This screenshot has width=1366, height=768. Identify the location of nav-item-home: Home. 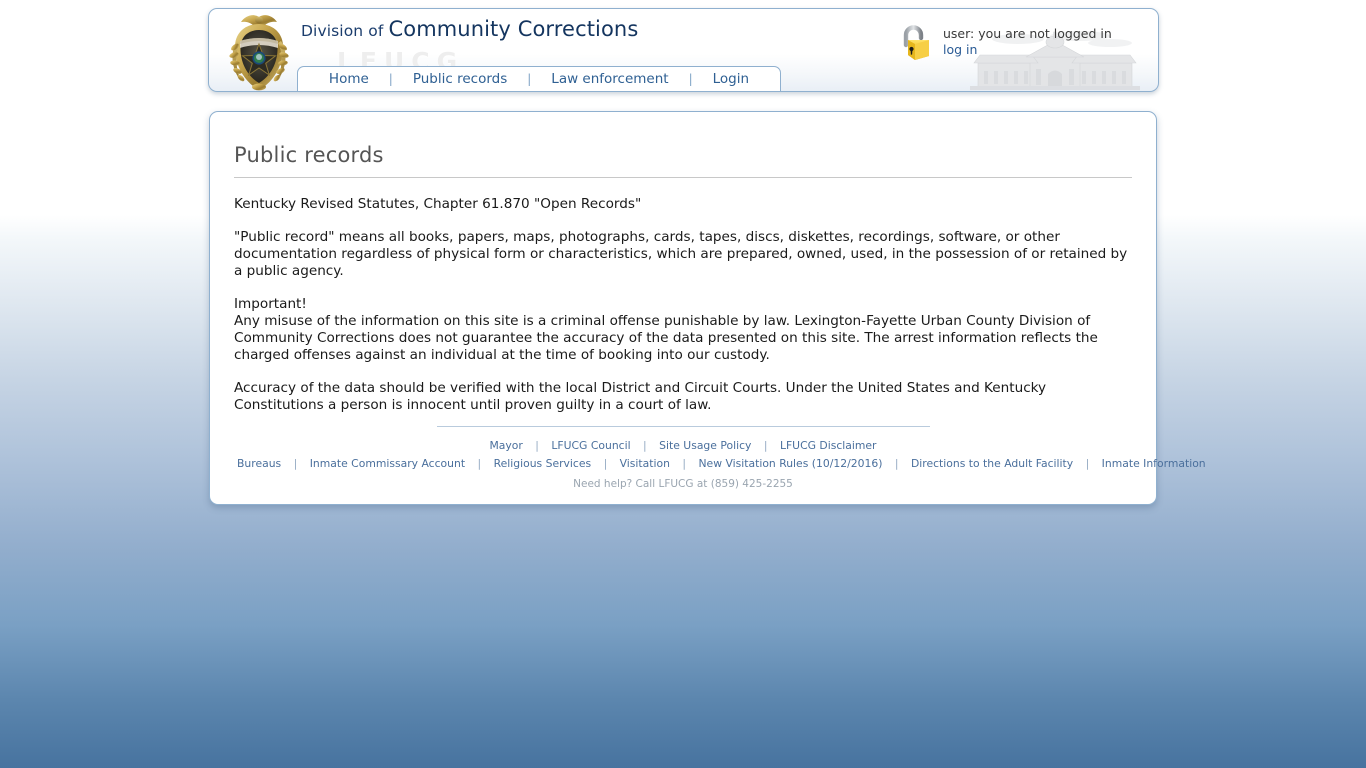
(349, 79).